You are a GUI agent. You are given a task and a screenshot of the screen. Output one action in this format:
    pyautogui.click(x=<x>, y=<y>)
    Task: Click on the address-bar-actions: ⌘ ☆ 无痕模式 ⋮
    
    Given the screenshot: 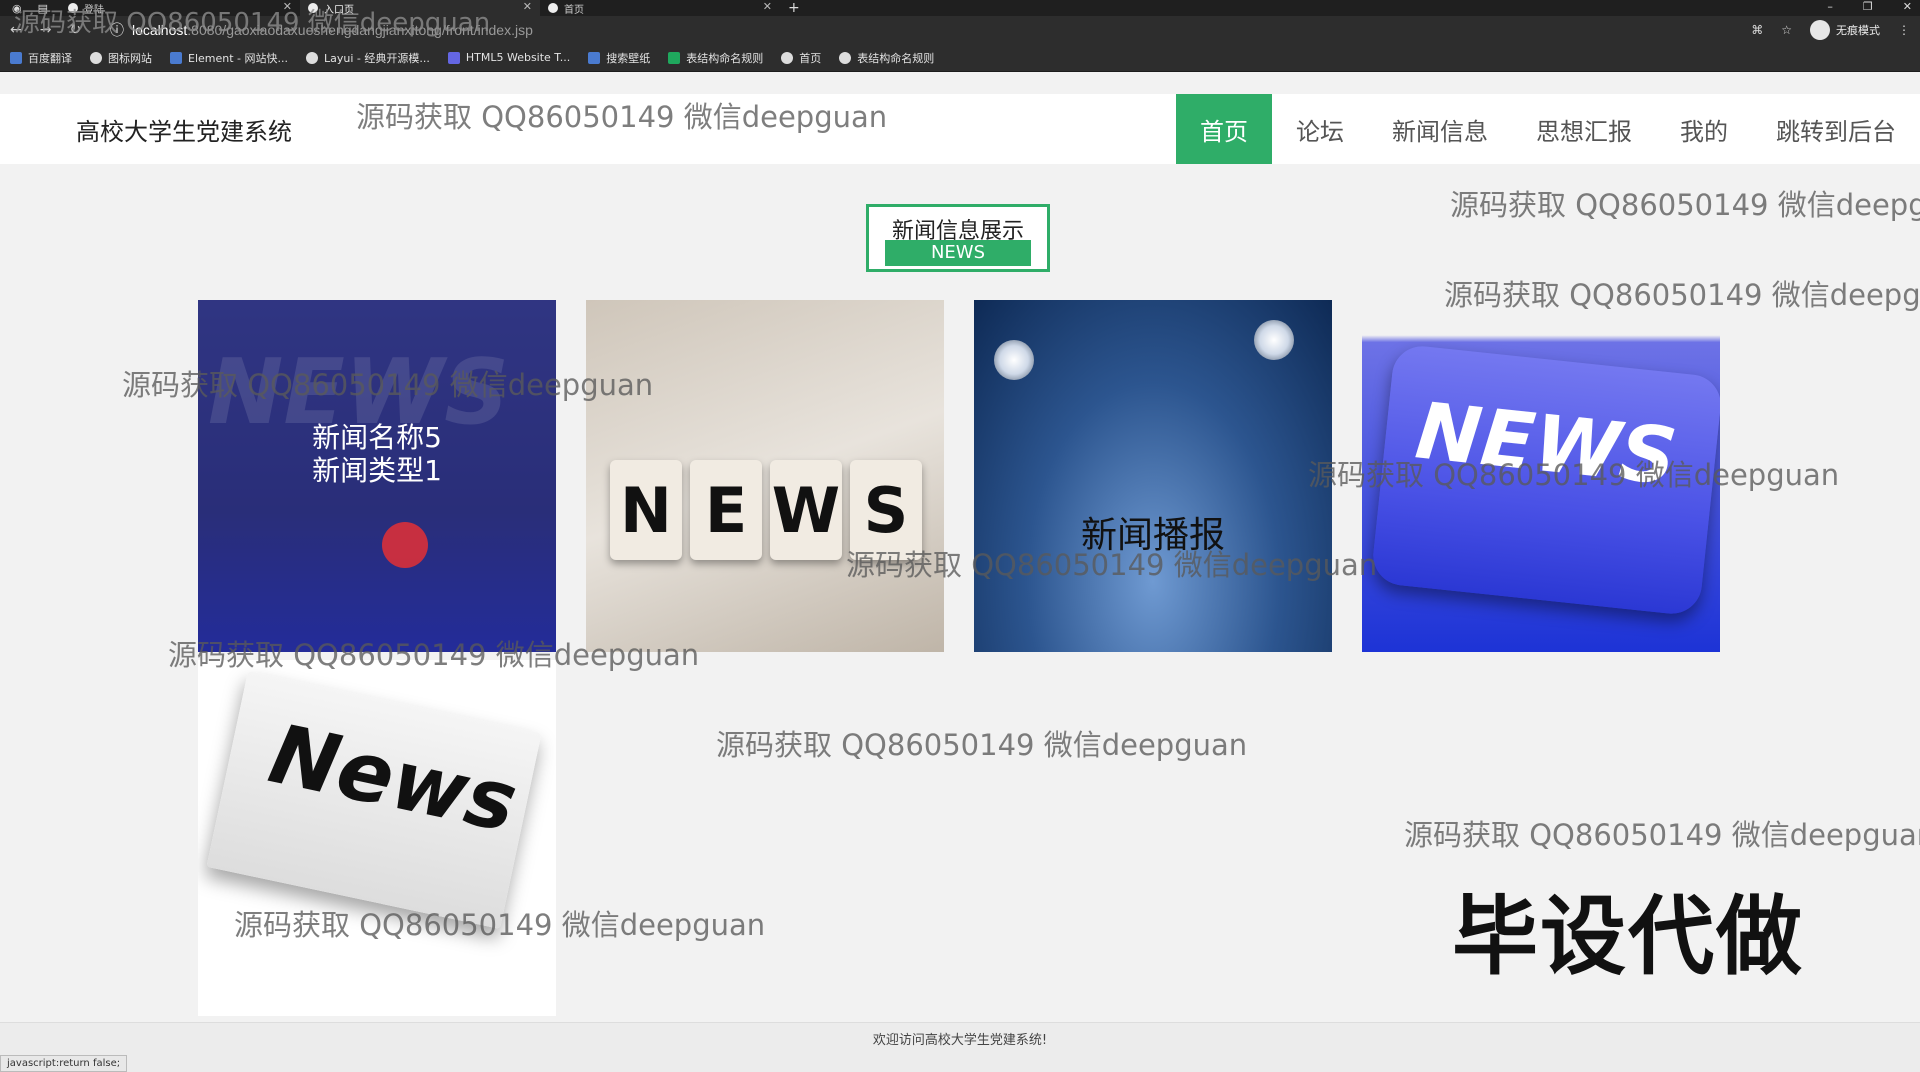 What is the action you would take?
    pyautogui.click(x=1830, y=30)
    